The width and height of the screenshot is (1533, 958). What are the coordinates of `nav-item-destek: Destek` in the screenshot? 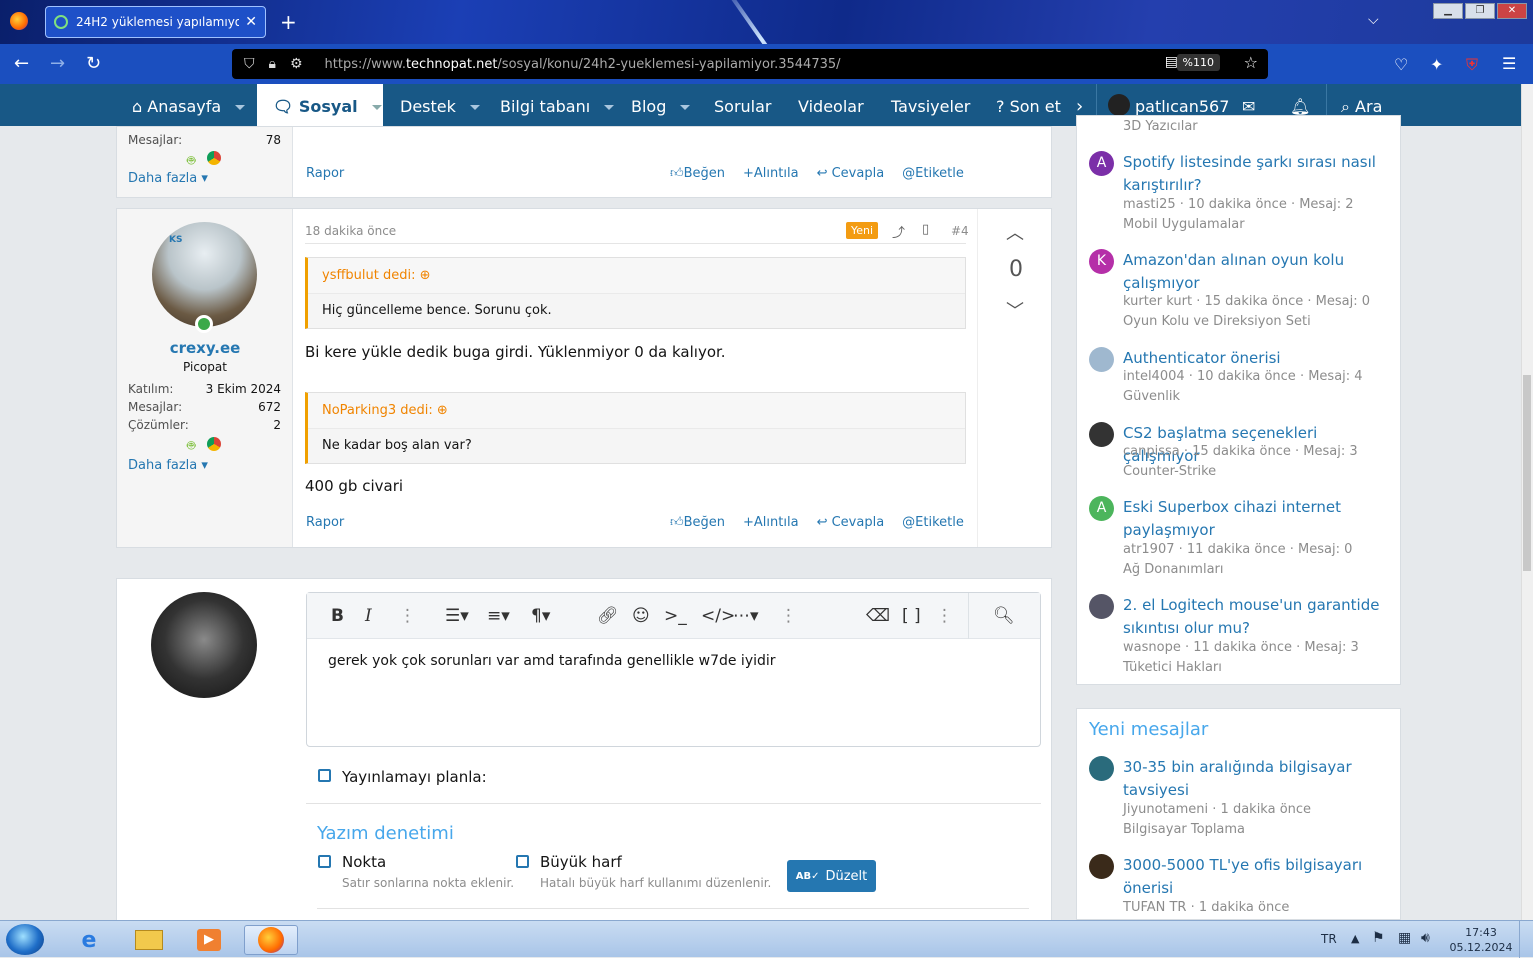 It's located at (440, 105).